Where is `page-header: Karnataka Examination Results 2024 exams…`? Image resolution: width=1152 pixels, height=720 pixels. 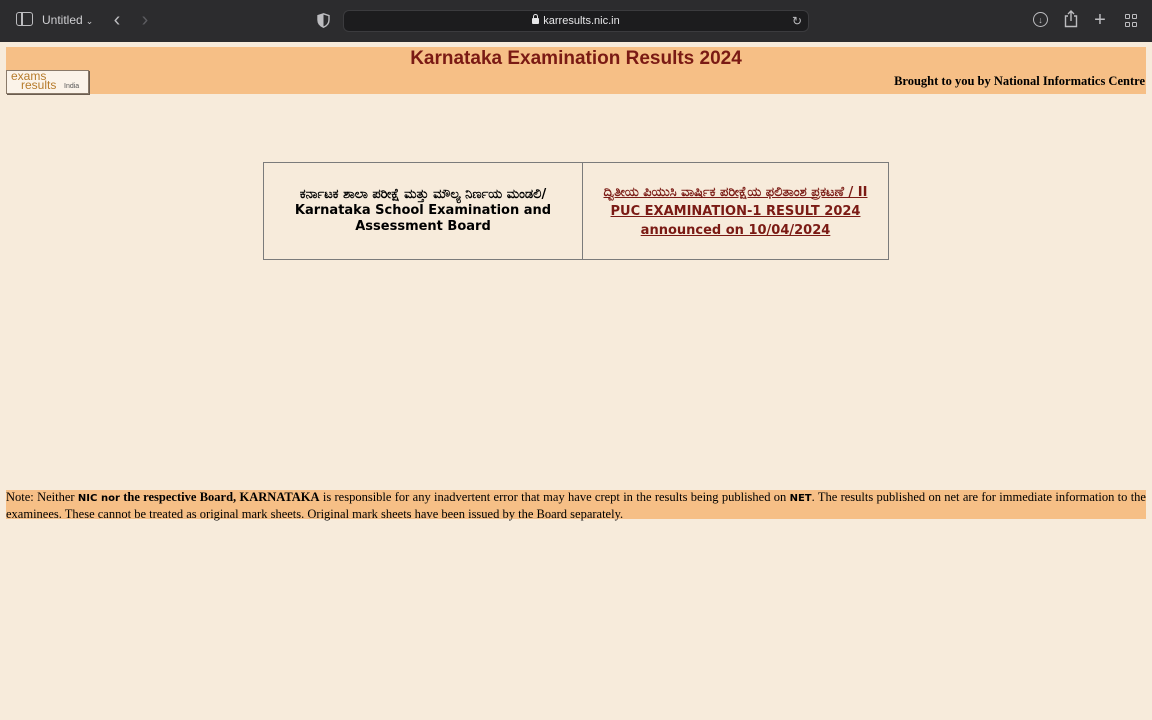 page-header: Karnataka Examination Results 2024 exams… is located at coordinates (576, 70).